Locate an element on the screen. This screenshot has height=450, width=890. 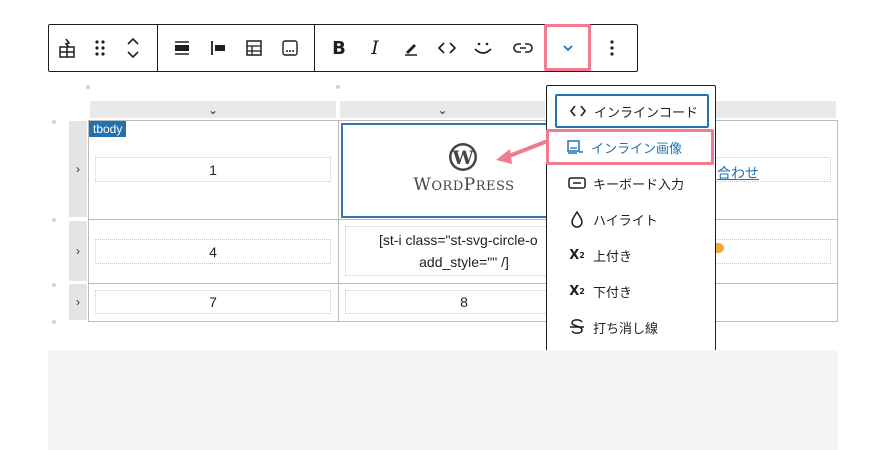
menu-item-label: 打ち消し線 is located at coordinates (626, 328).